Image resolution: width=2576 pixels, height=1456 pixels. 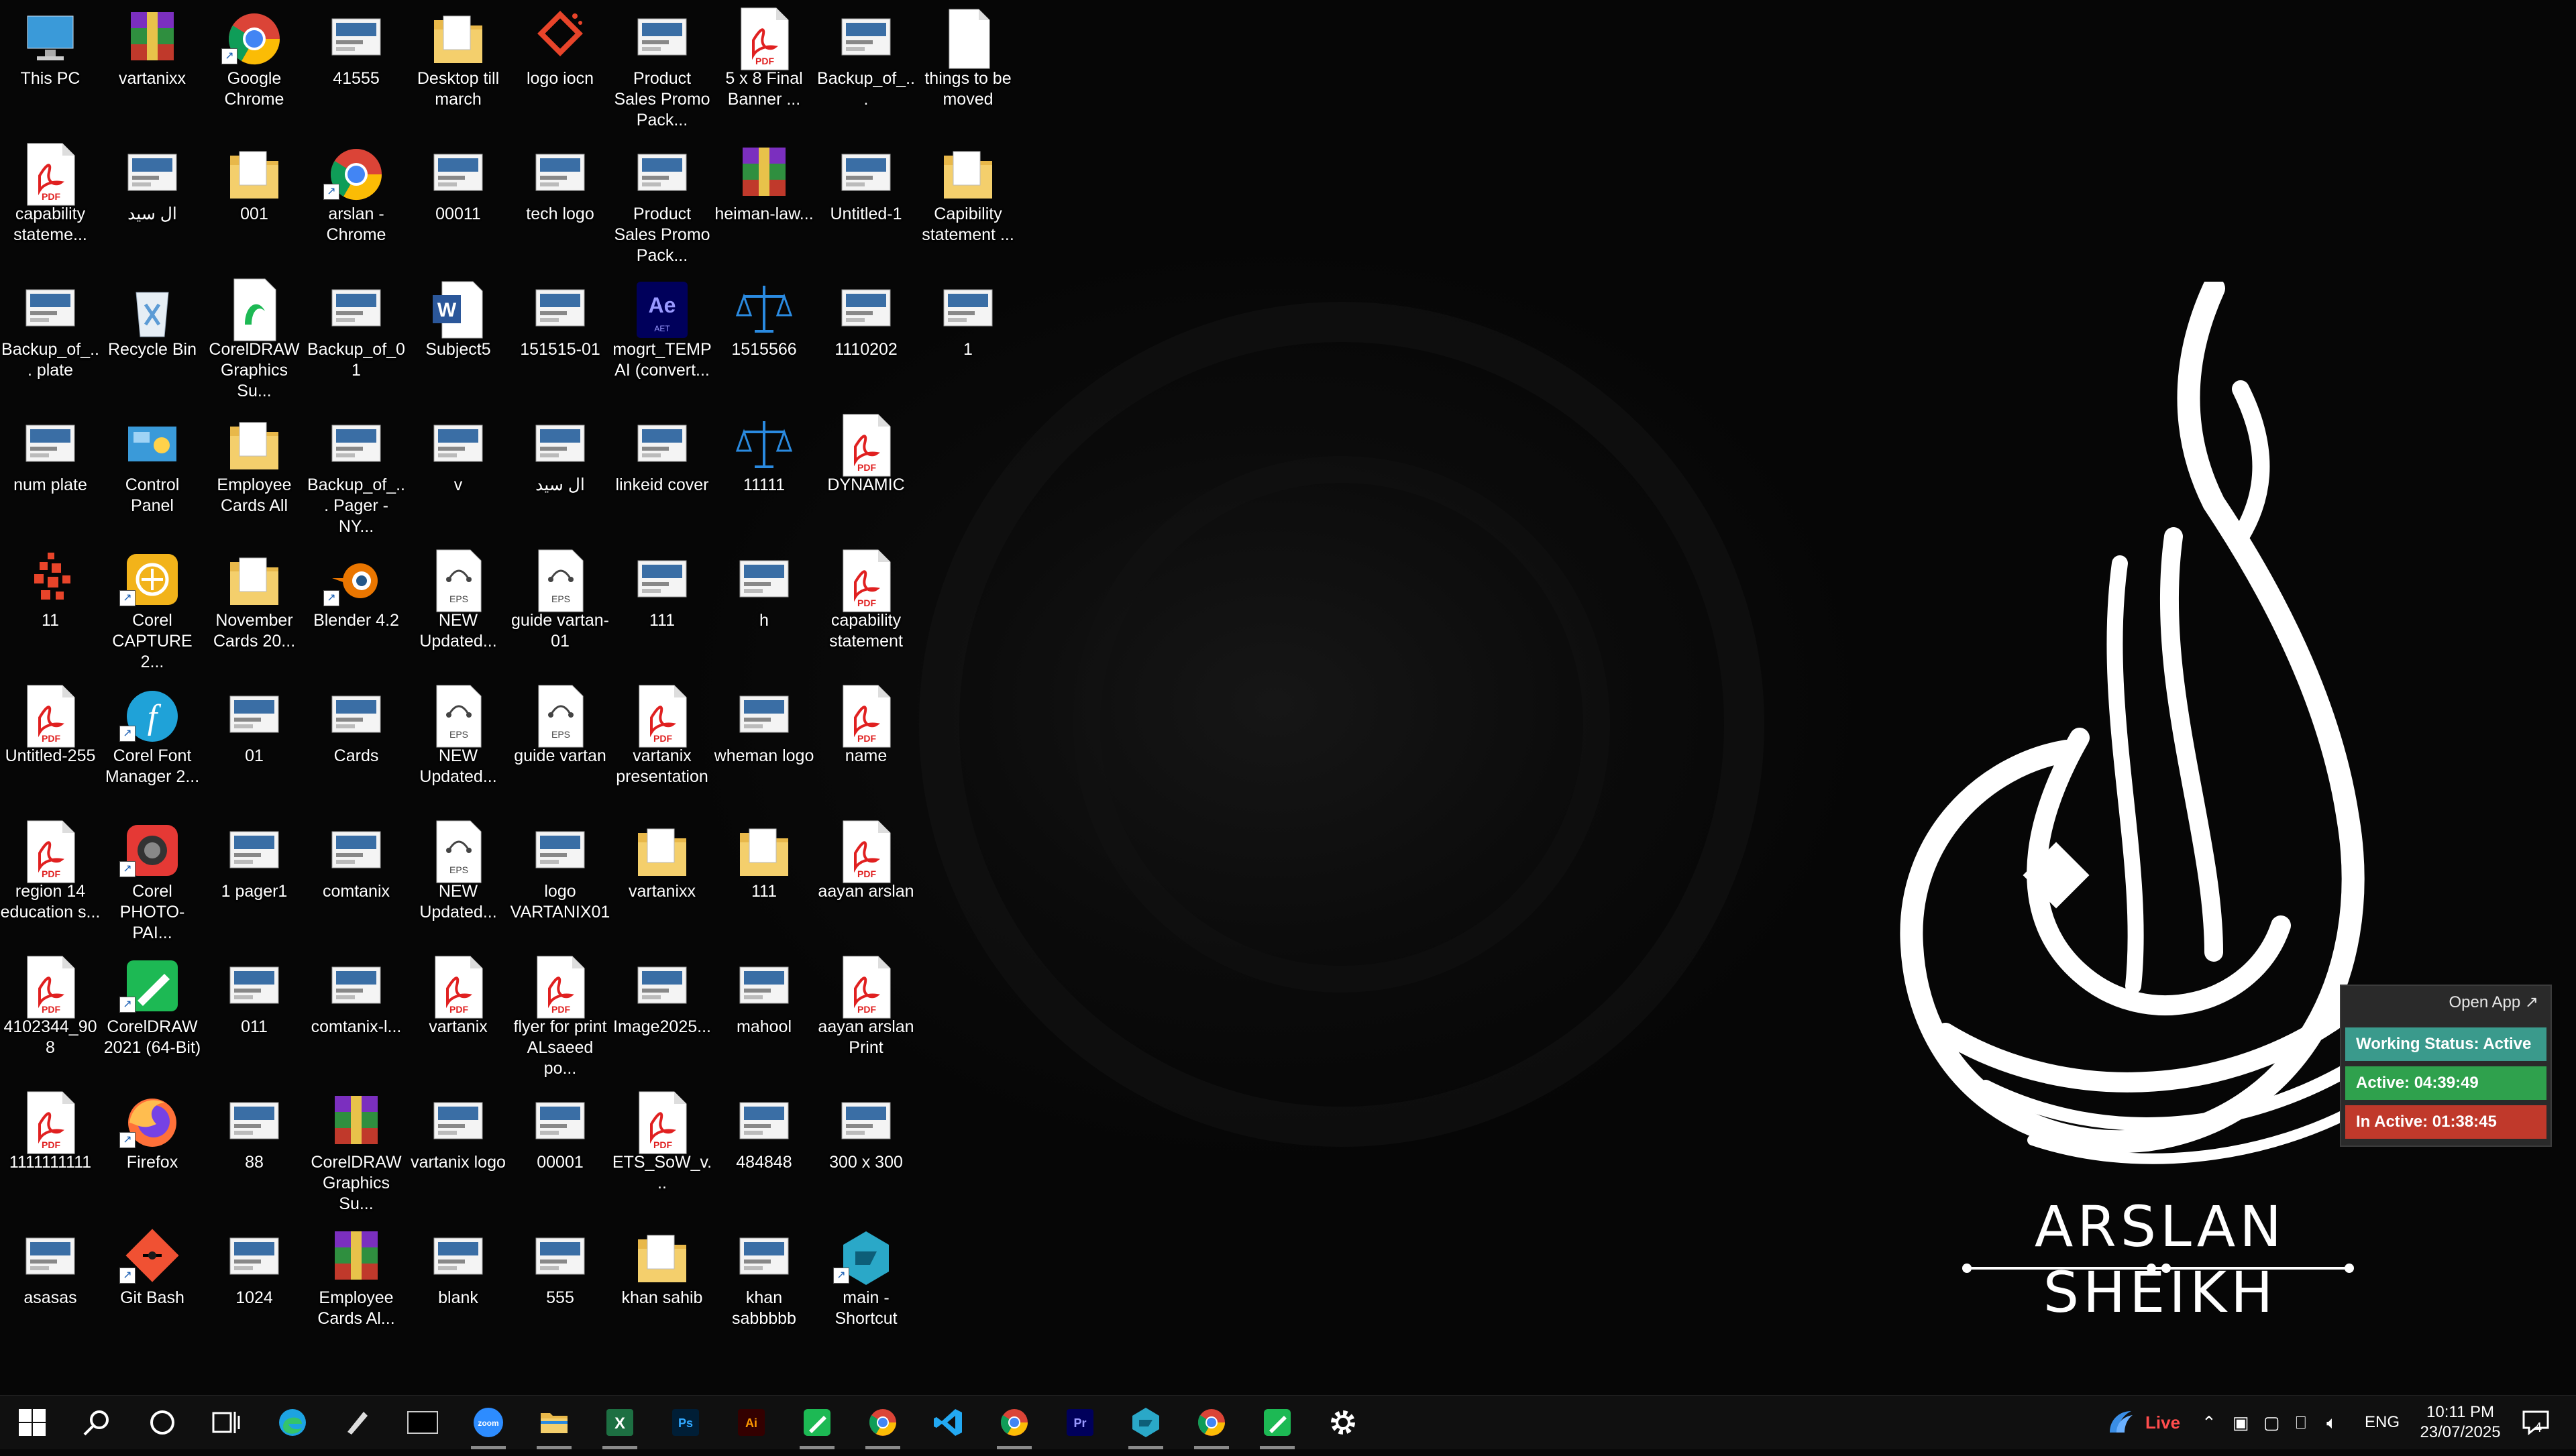 What do you see at coordinates (560, 340) in the screenshot?
I see `desktop-icon: 151515-01` at bounding box center [560, 340].